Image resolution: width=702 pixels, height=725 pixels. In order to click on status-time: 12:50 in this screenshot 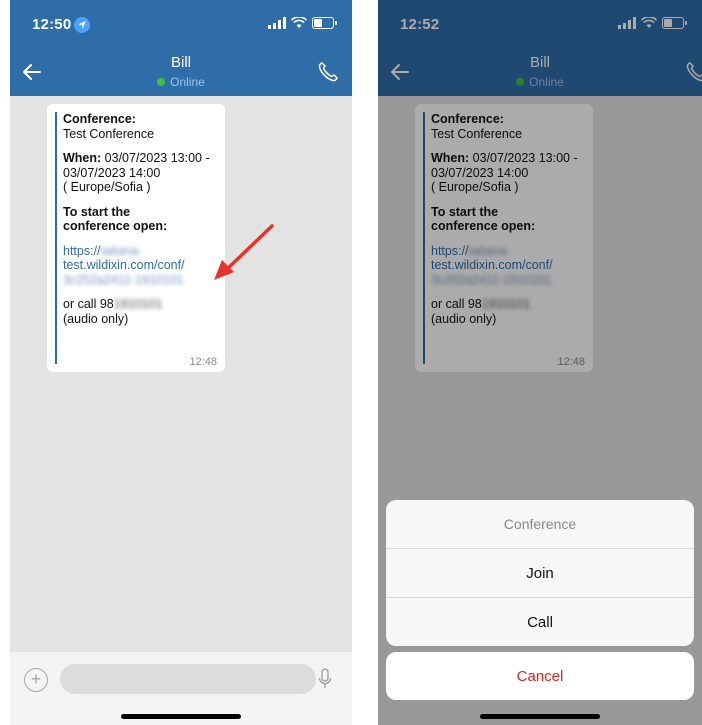, I will do `click(52, 24)`.